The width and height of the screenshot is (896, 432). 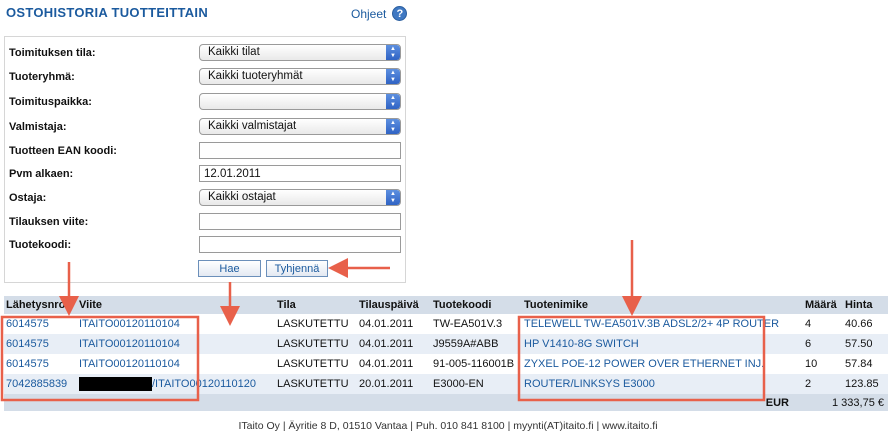 What do you see at coordinates (38, 127) in the screenshot?
I see `manufacturer-label: Valmistaja:` at bounding box center [38, 127].